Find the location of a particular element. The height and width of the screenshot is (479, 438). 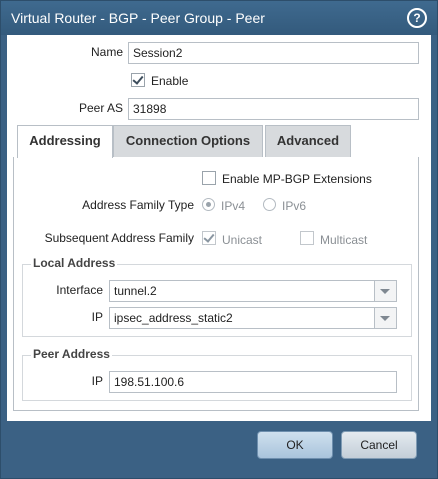

tab-connection-options: Connection Options is located at coordinates (188, 141).